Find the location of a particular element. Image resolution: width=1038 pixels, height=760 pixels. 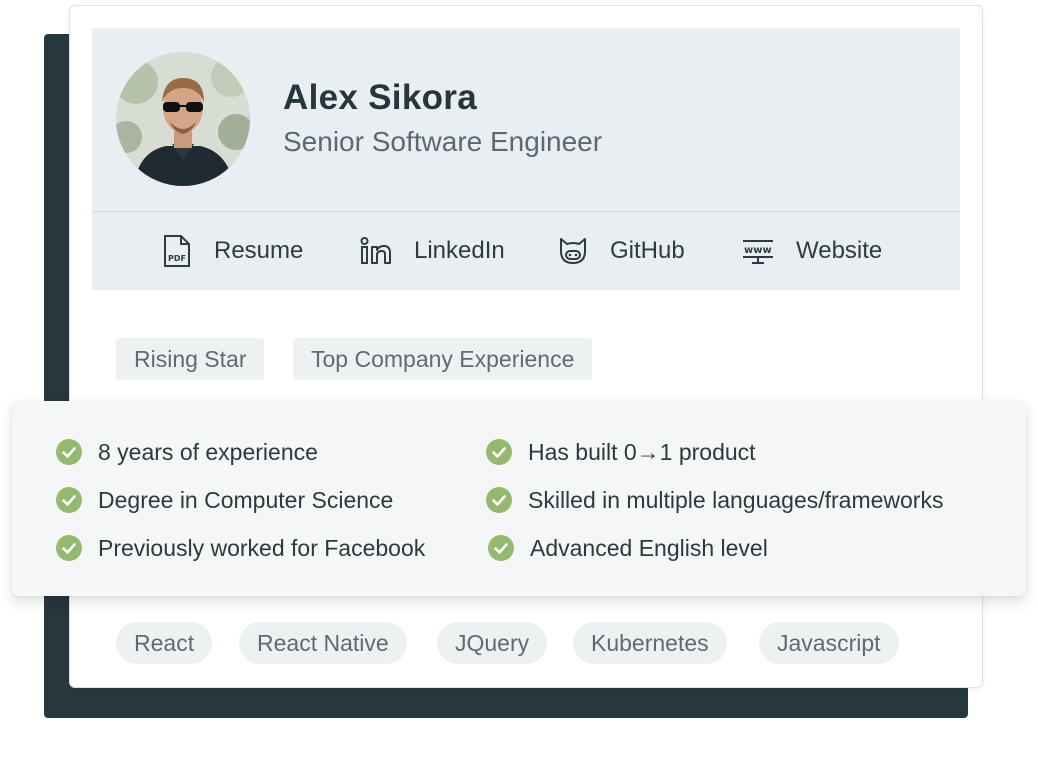

highlight-item: 8 years of experience is located at coordinates (187, 452).